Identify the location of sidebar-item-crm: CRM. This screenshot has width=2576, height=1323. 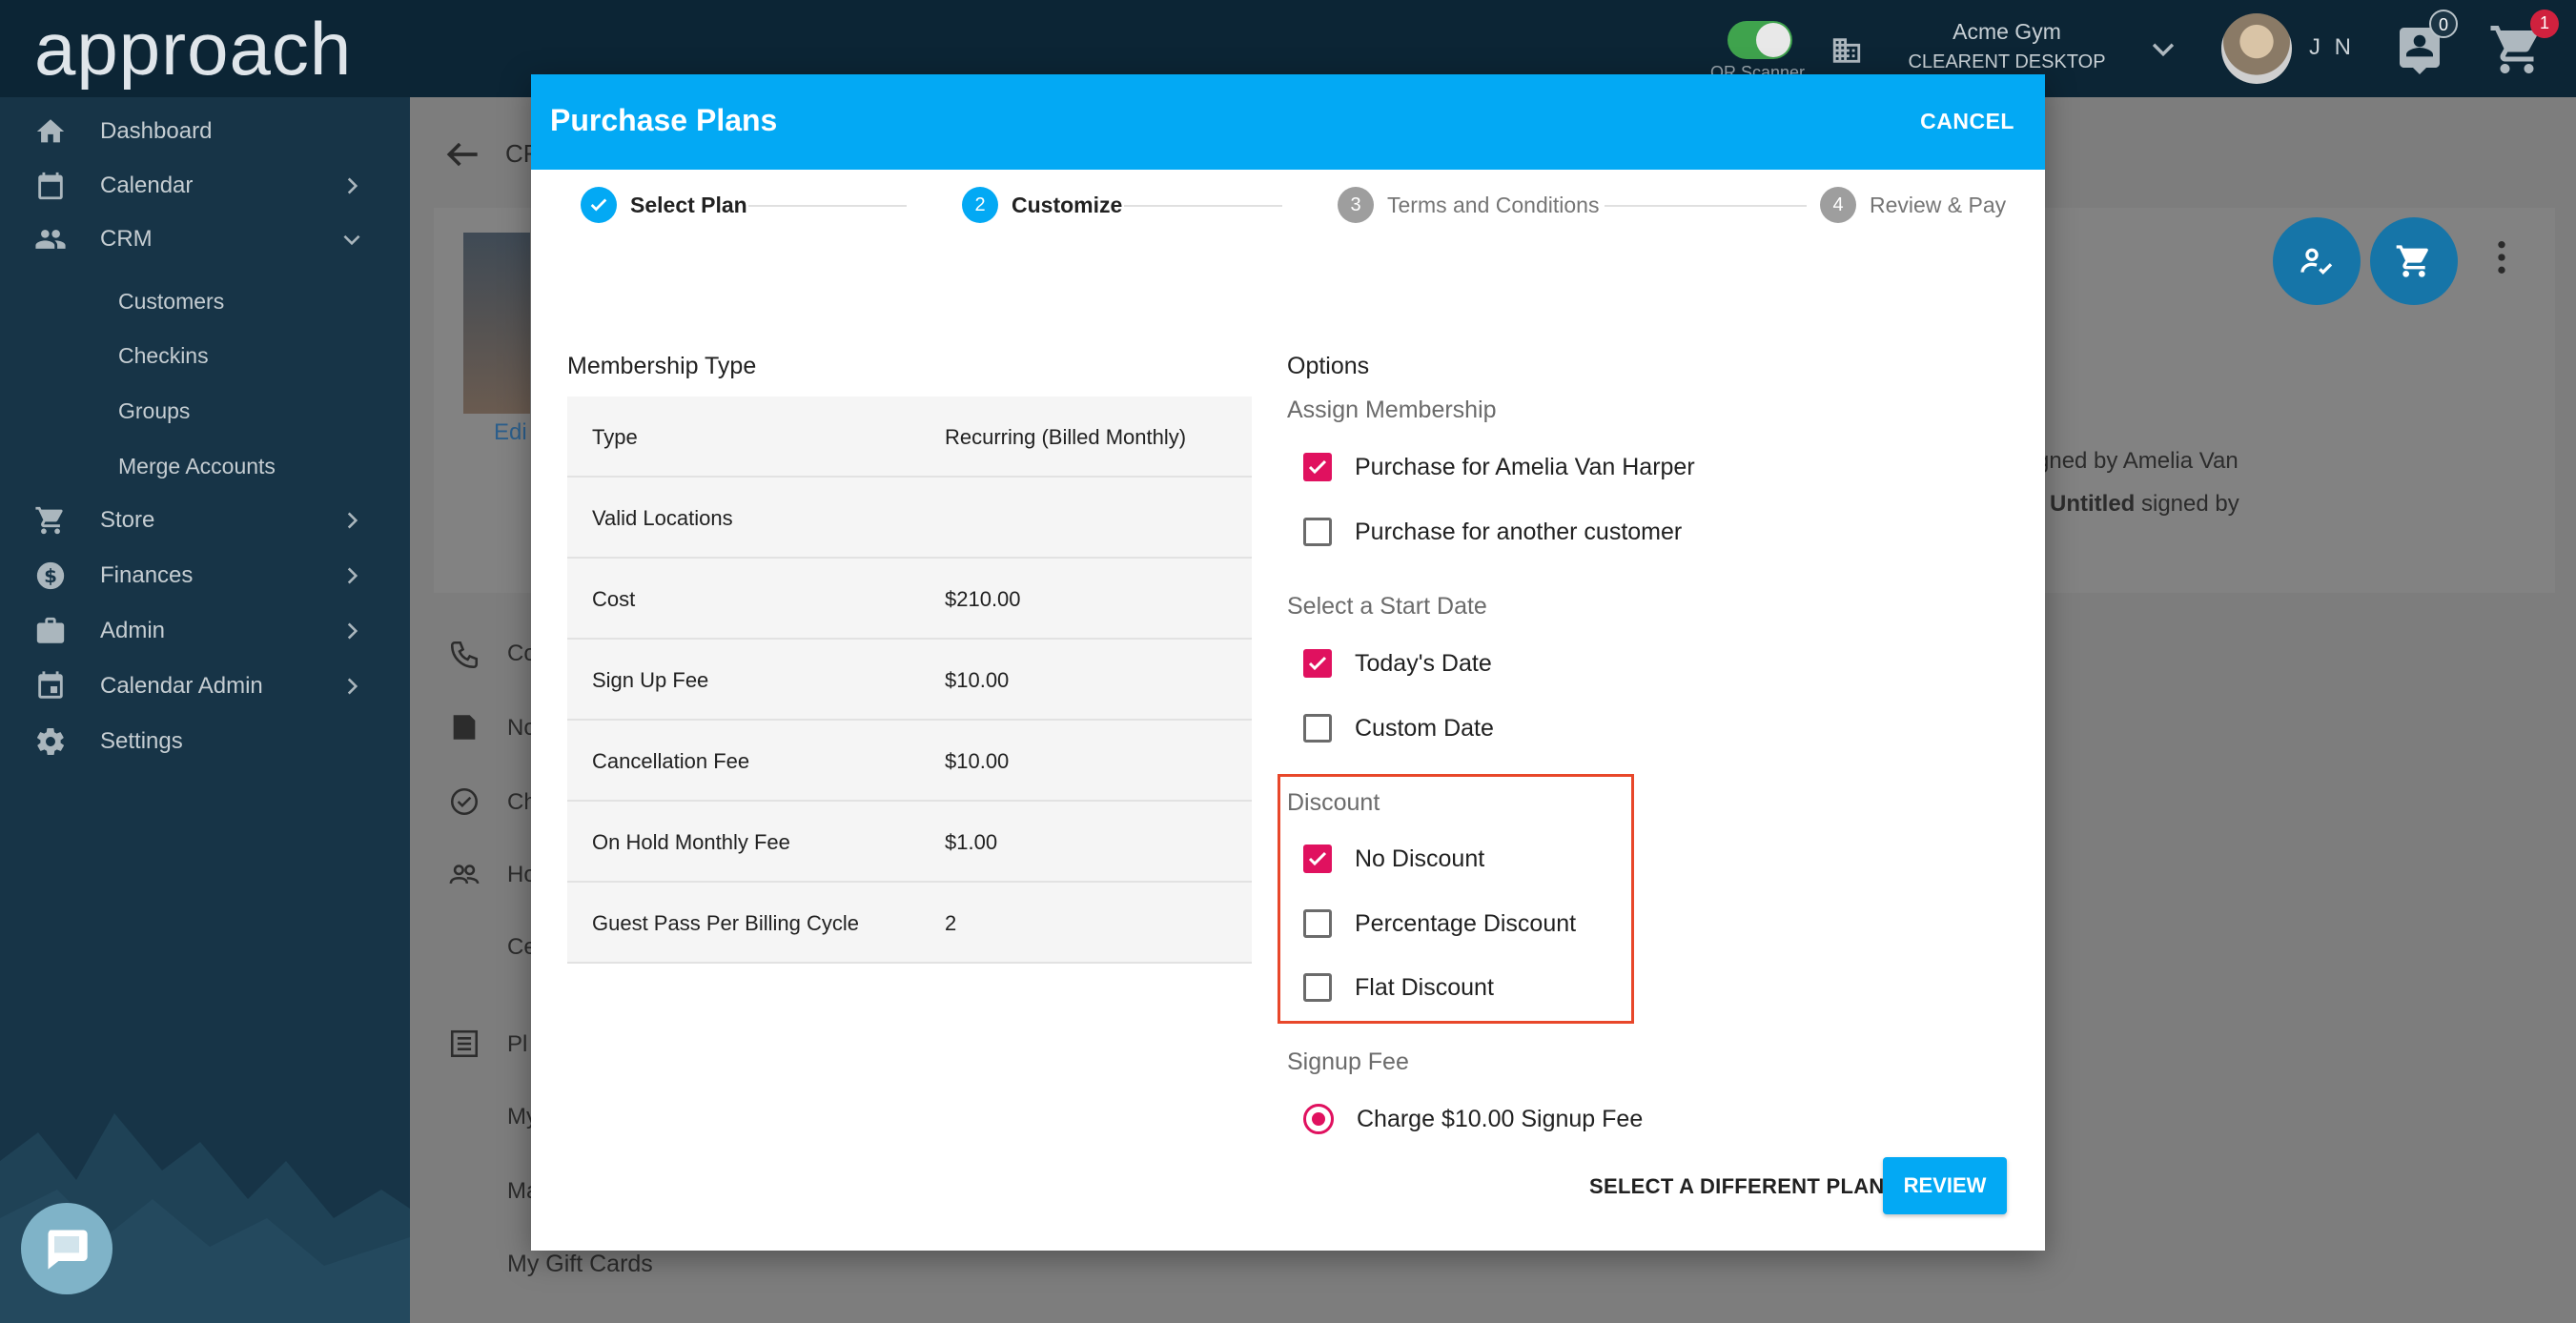
(205, 240).